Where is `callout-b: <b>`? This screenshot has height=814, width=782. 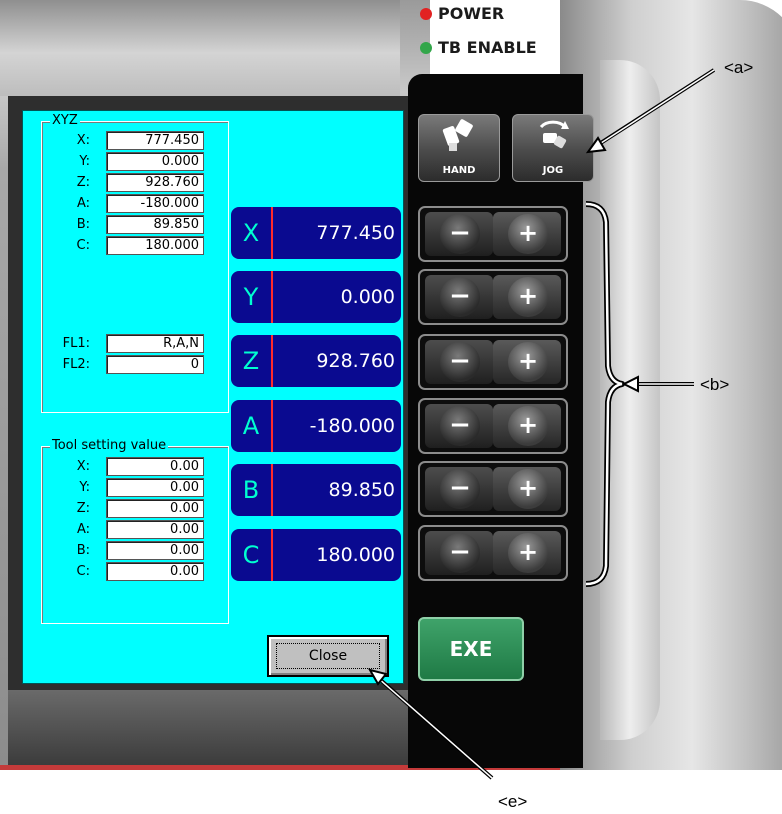 callout-b: <b> is located at coordinates (715, 384).